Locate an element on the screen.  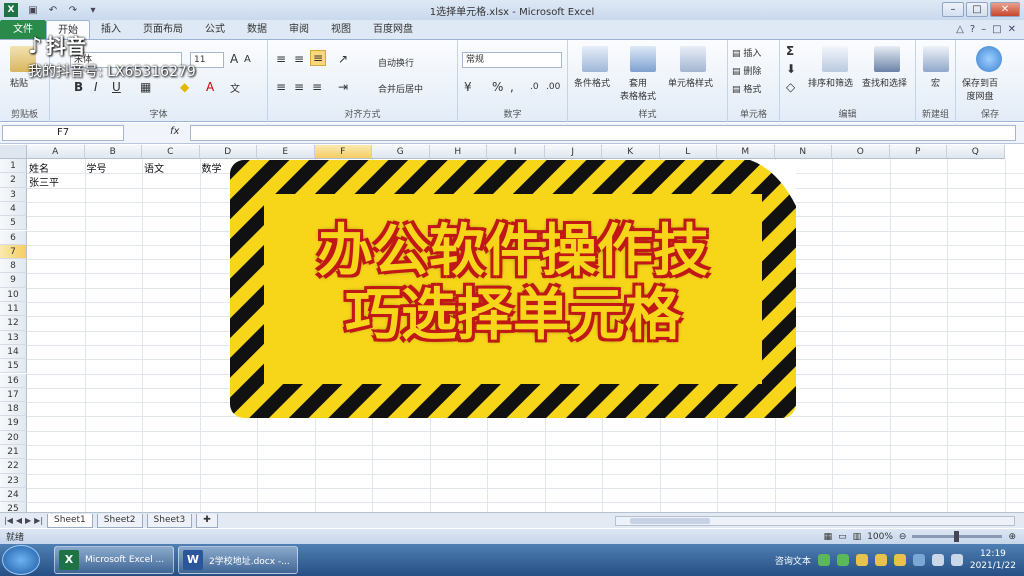
row-header-14: 14 is located at coordinates (13, 352).